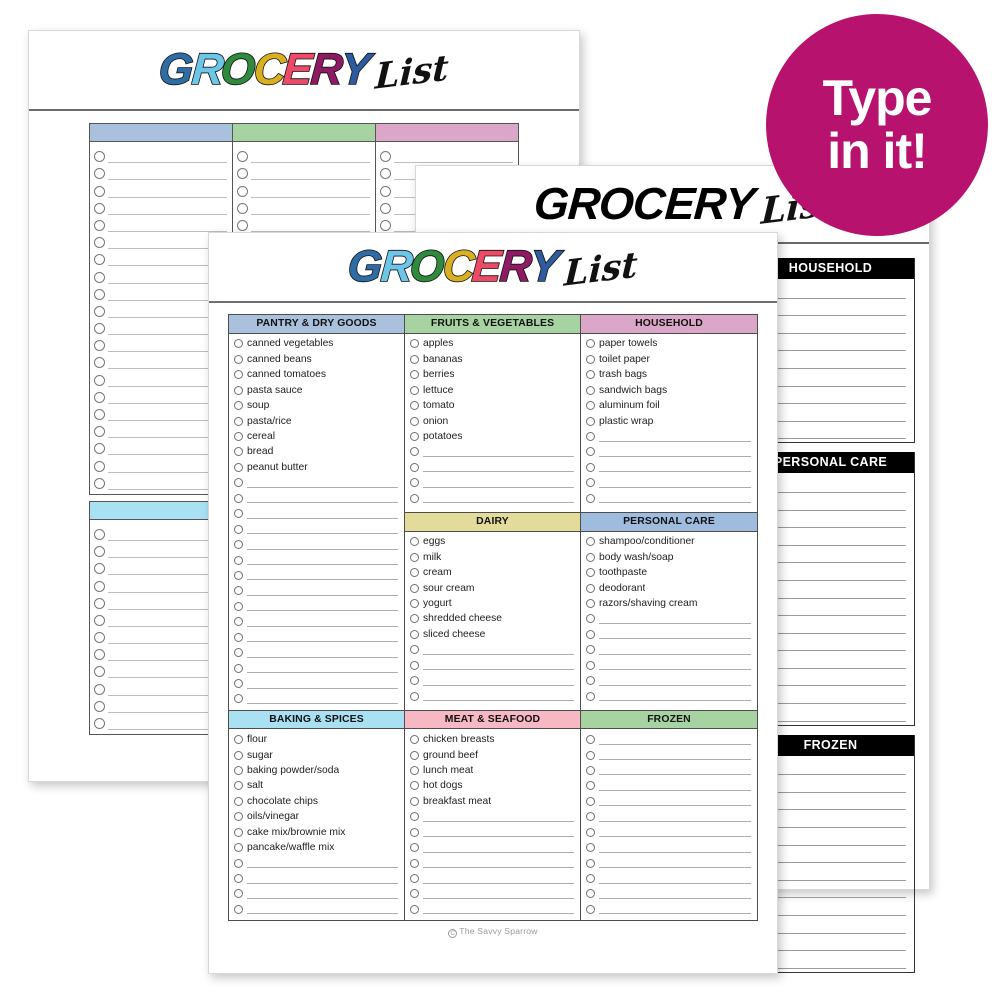  Describe the element at coordinates (492, 390) in the screenshot. I see `list-item: lettuce` at that location.